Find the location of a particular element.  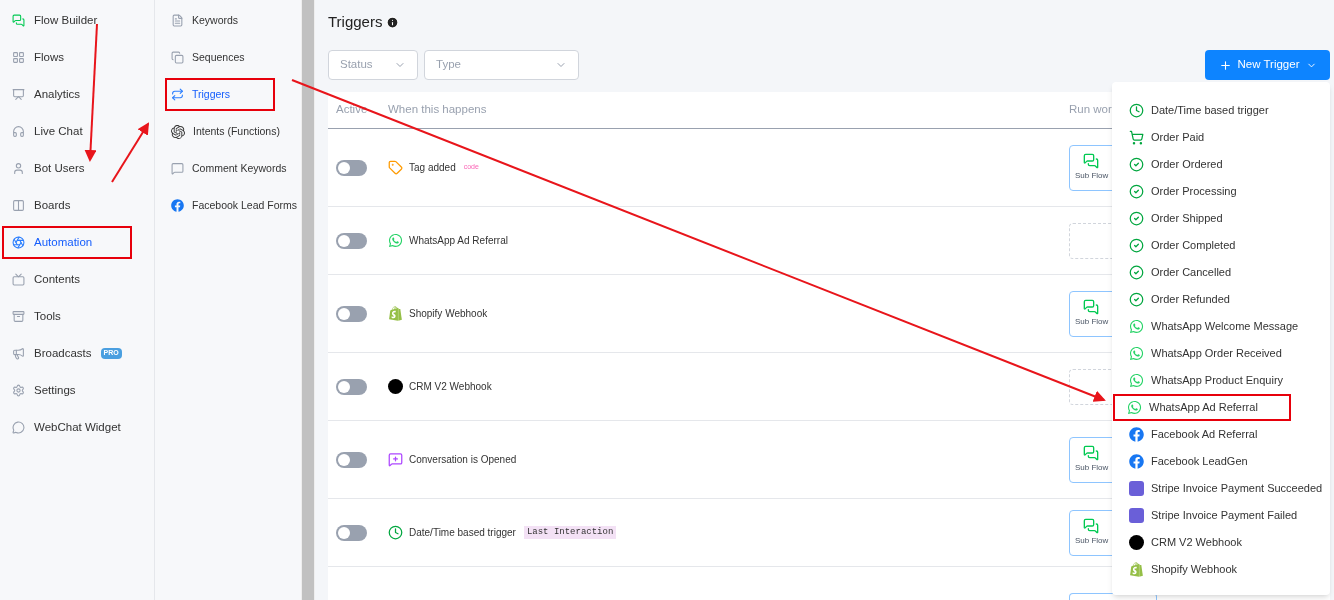

trigger-name: Shopify Webhook is located at coordinates (448, 314).